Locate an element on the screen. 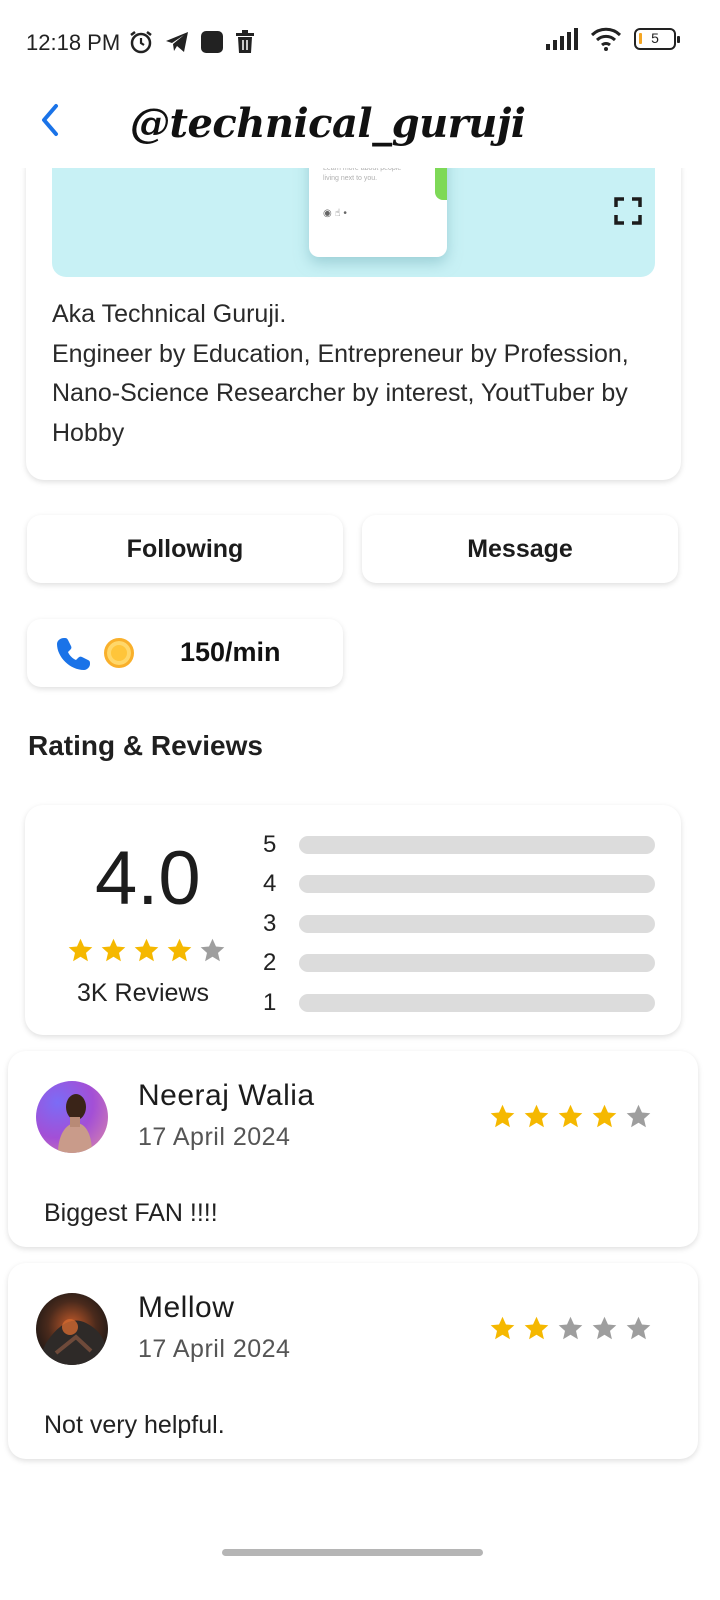 The width and height of the screenshot is (720, 1600). rating-bar-label: 2 is located at coordinates (270, 963).